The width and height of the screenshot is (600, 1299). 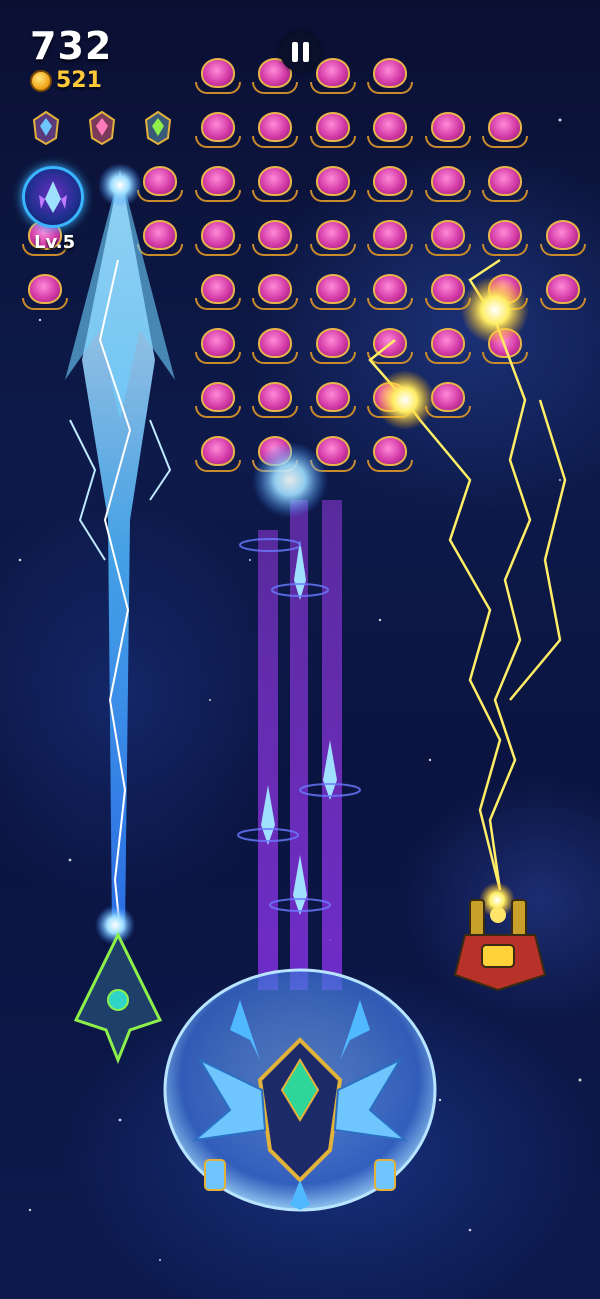 What do you see at coordinates (41, 80) in the screenshot?
I see `coin-icon` at bounding box center [41, 80].